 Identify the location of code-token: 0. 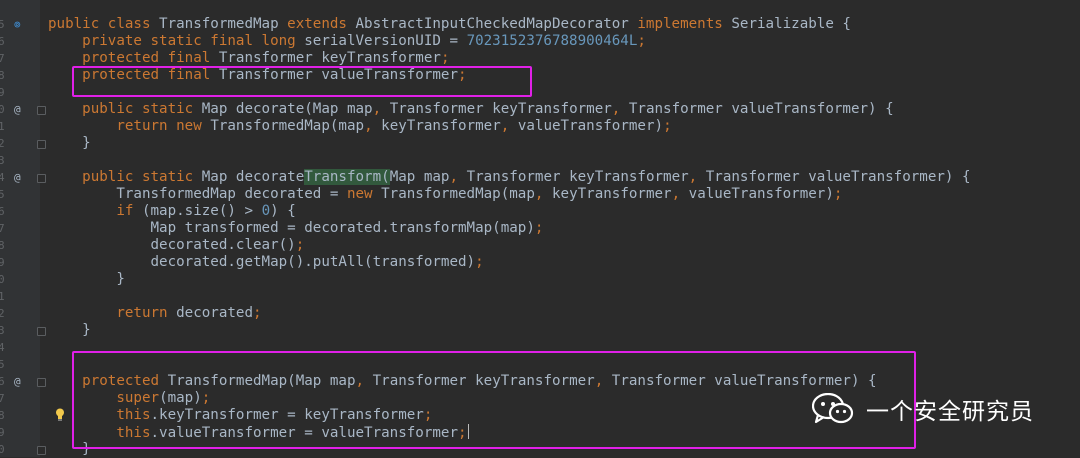
(266, 211).